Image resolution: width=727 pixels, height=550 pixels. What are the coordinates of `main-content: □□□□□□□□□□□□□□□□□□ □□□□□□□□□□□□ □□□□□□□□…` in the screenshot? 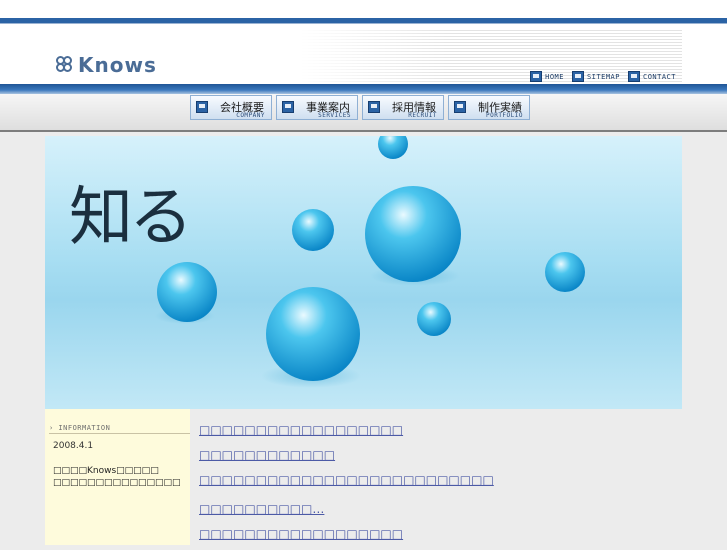 It's located at (346, 485).